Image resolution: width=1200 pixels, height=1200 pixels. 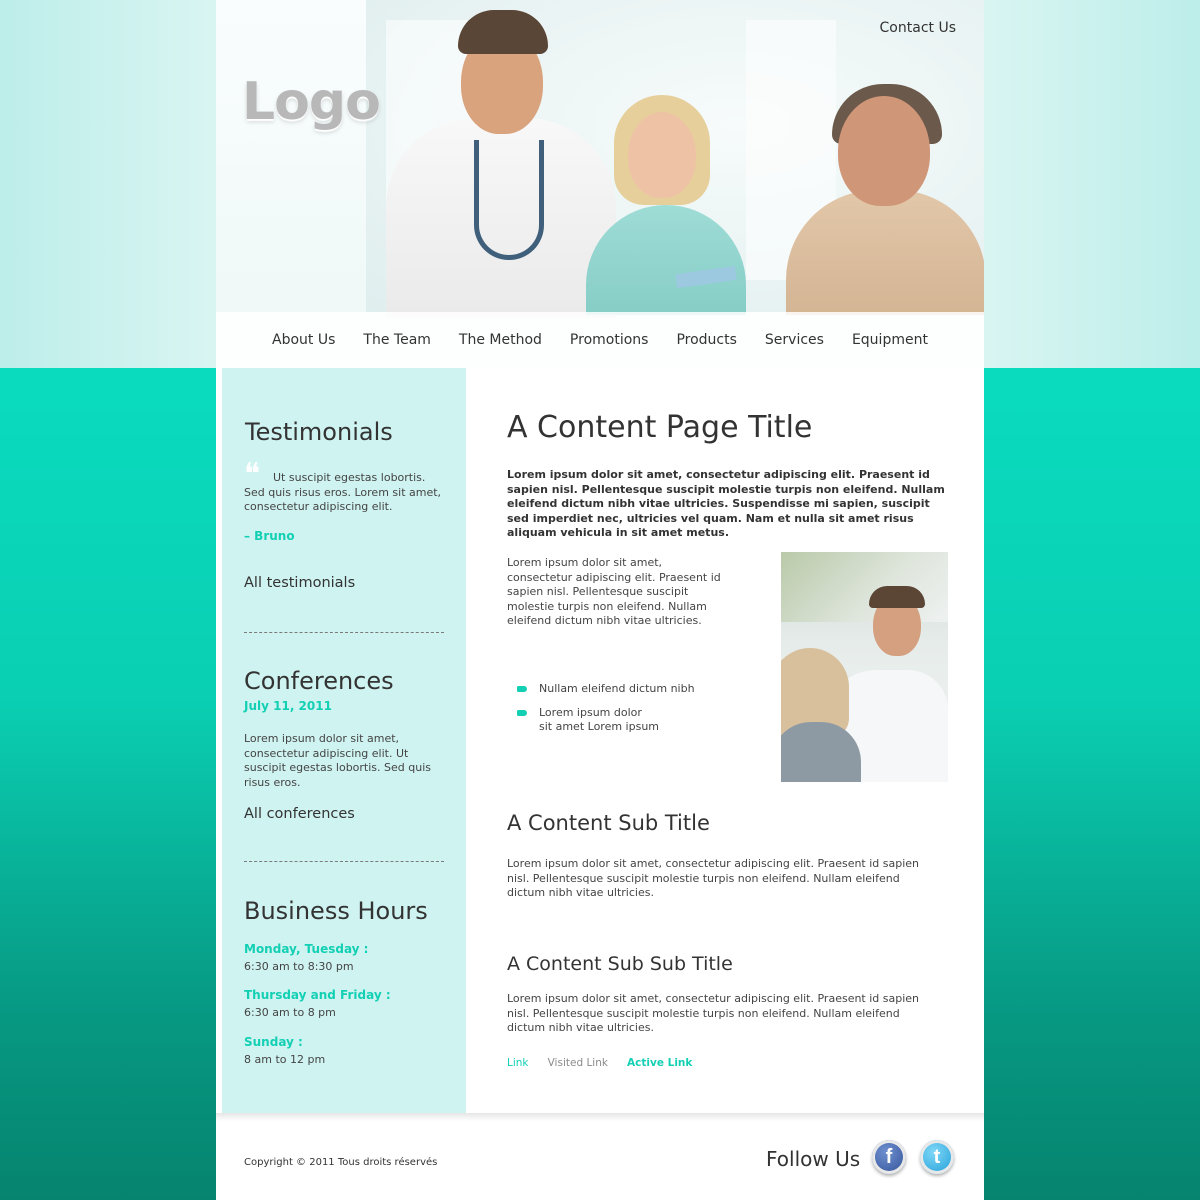 What do you see at coordinates (319, 432) in the screenshot?
I see `testimonials-title: Testimonials` at bounding box center [319, 432].